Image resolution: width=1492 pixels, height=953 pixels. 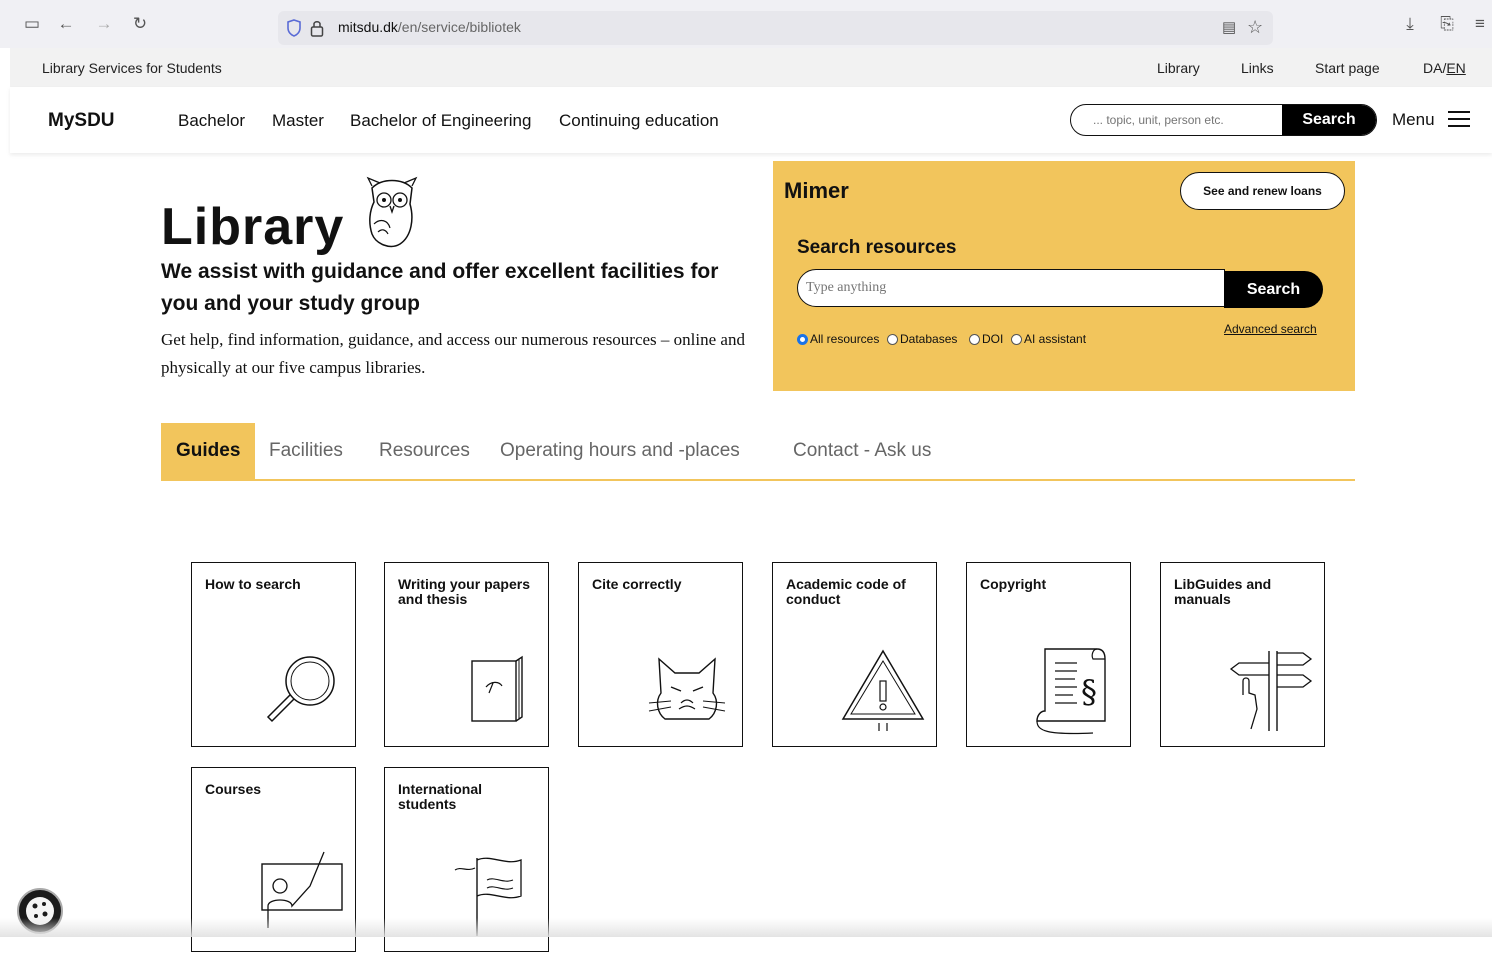 What do you see at coordinates (1257, 68) in the screenshot?
I see `service-link-links: Links` at bounding box center [1257, 68].